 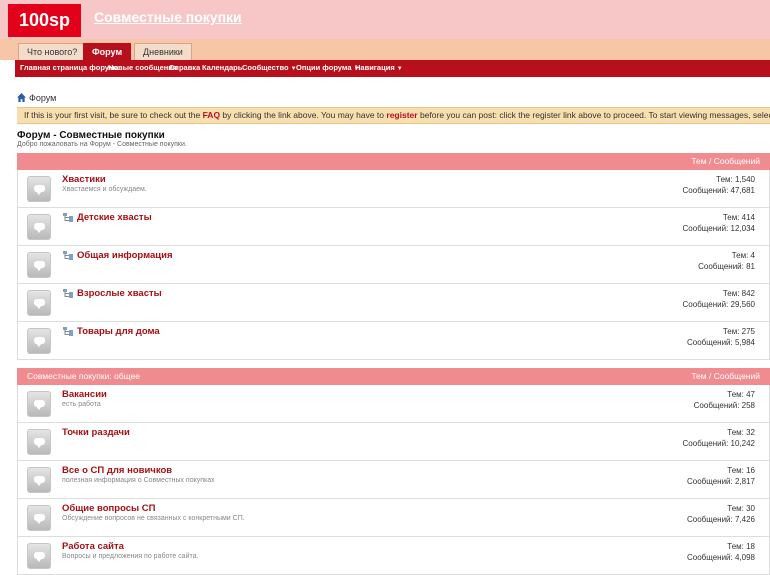 I want to click on forum-row: Точки раздачи Тем: 32 Сообщений: 10,242, so click(x=393, y=442).